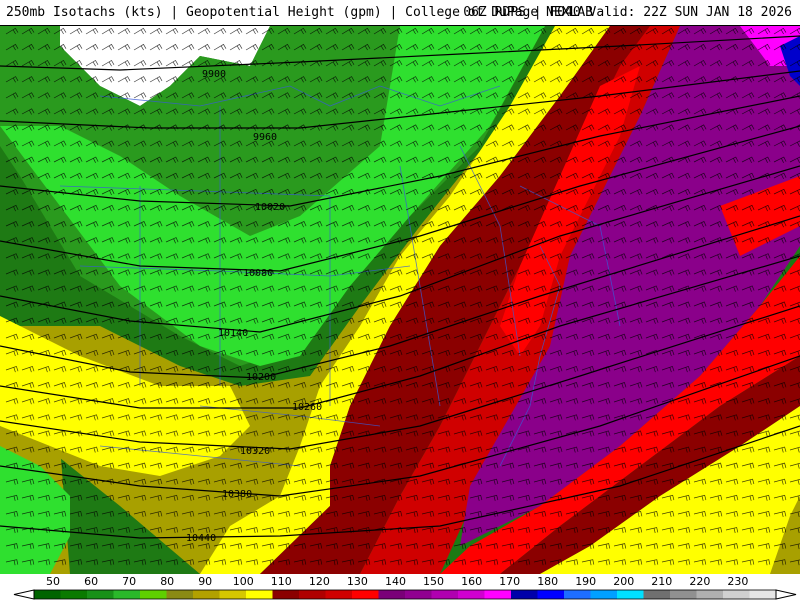  Describe the element at coordinates (24, 594) in the screenshot. I see `legend-arrow-left` at that location.